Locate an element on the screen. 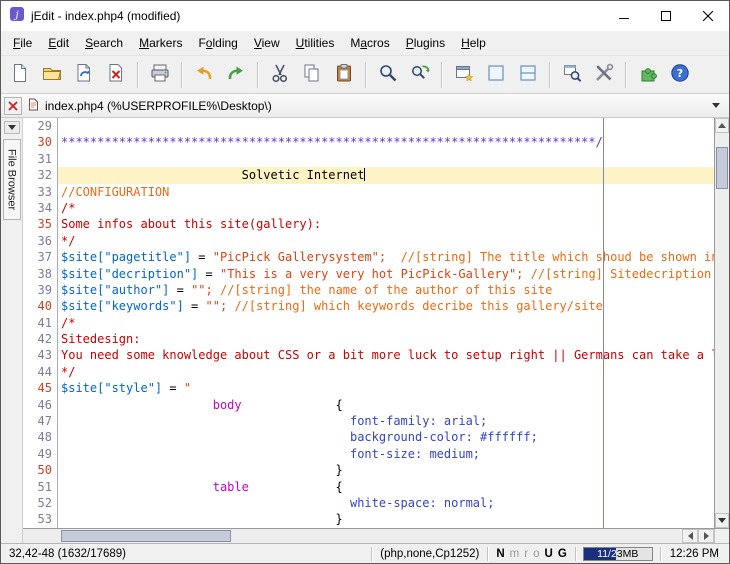  line-number: 52 is located at coordinates (40, 503).